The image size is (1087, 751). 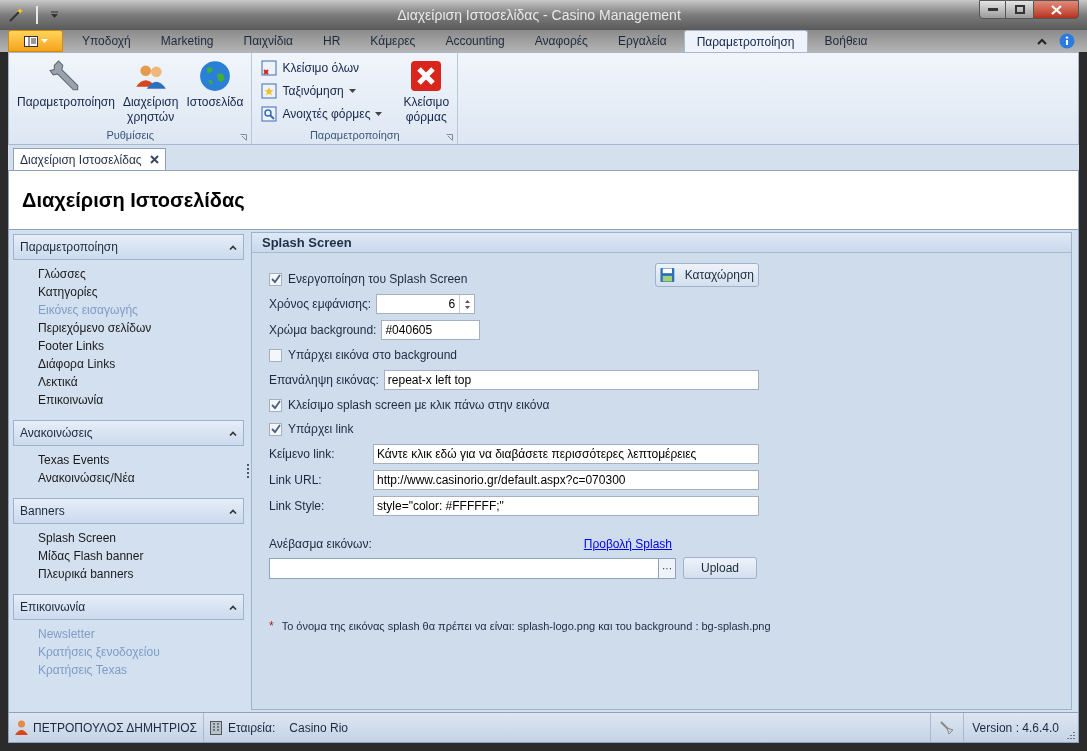 What do you see at coordinates (321, 429) in the screenshot?
I see `checkbox-label: Υπάρχει link` at bounding box center [321, 429].